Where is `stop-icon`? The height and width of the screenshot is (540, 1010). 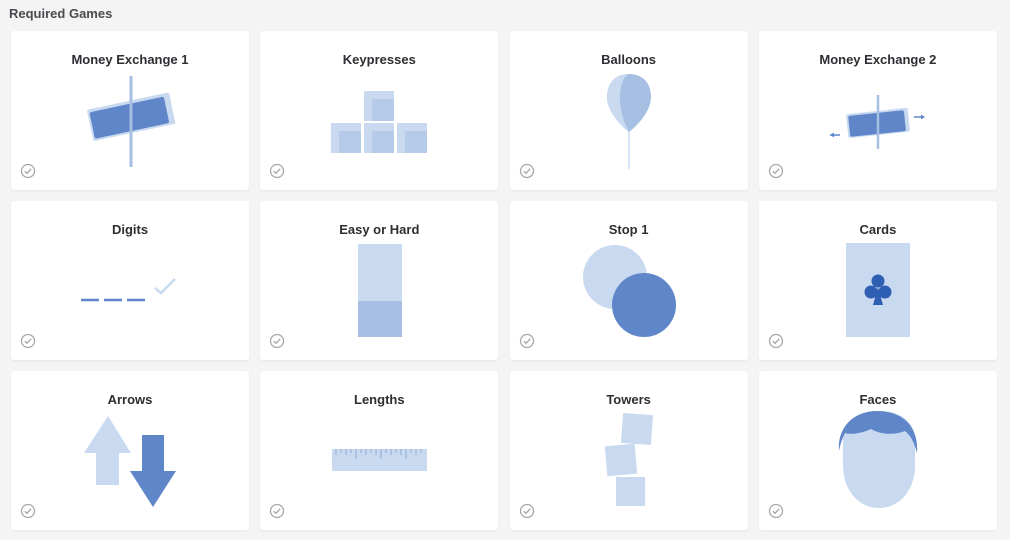 stop-icon is located at coordinates (629, 291).